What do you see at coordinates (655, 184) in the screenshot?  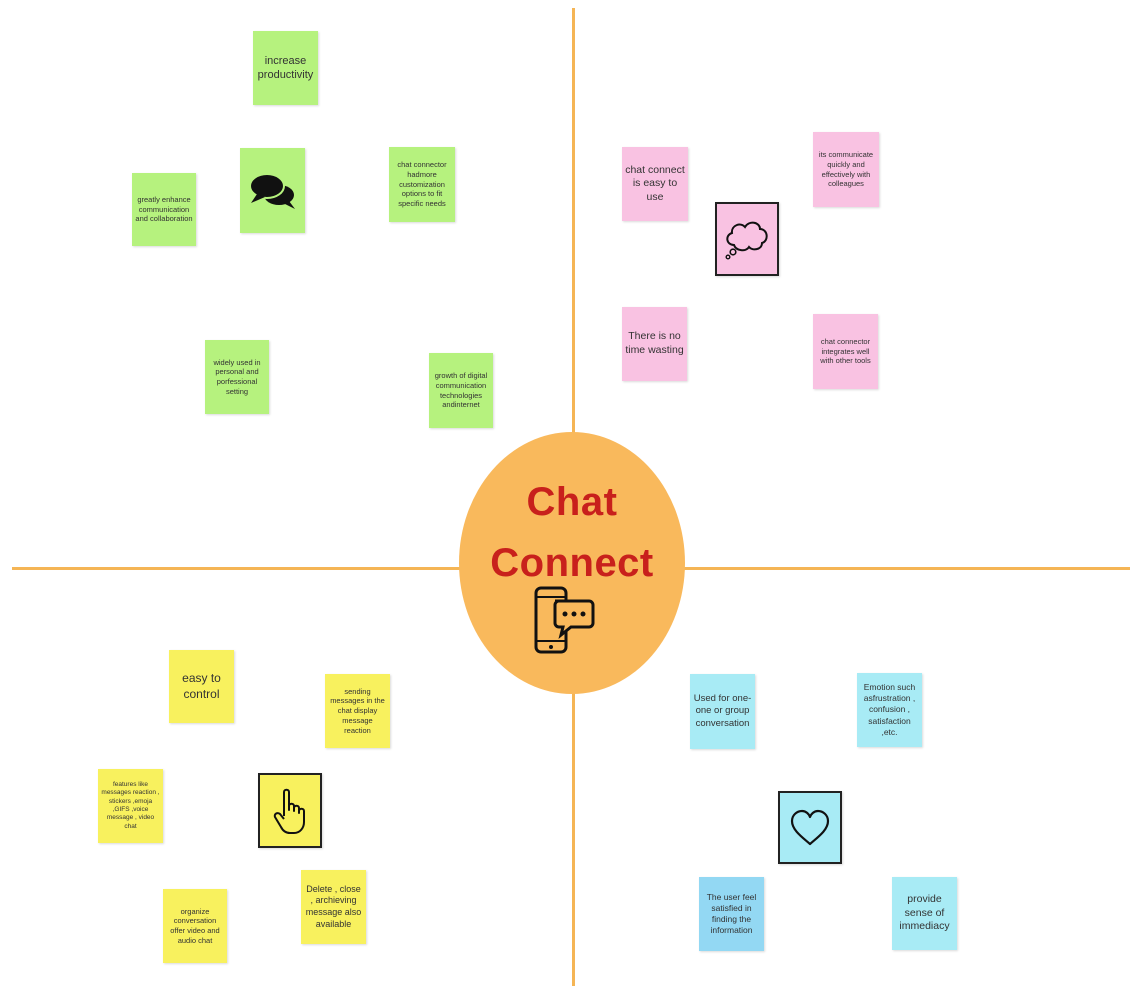 I see `sticky-note: chat connect is easy to use` at bounding box center [655, 184].